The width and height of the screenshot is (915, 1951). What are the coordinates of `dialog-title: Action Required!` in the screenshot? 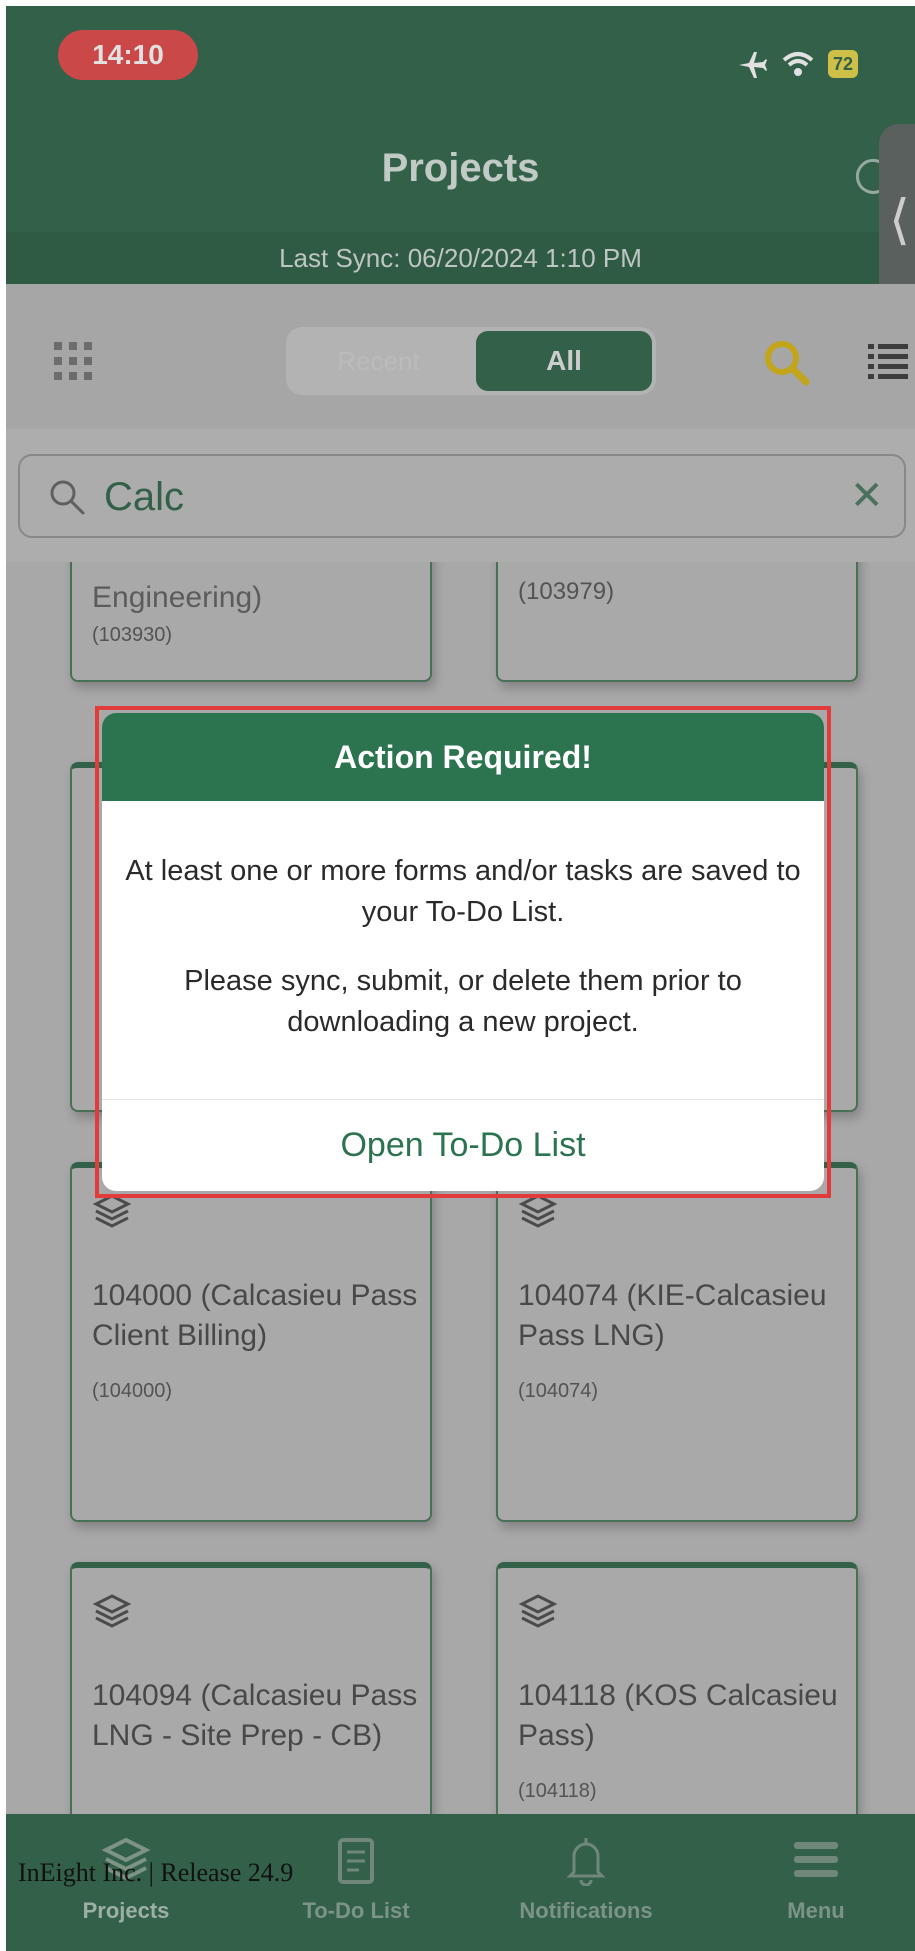 It's located at (463, 757).